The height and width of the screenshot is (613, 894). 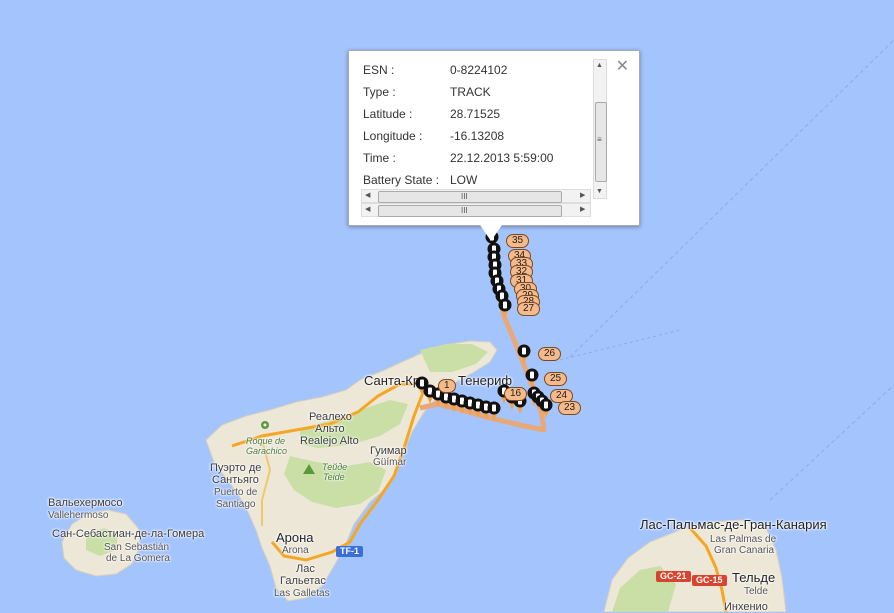 I want to click on info-row-latitude: Latitude : 28.71525, so click(x=477, y=114).